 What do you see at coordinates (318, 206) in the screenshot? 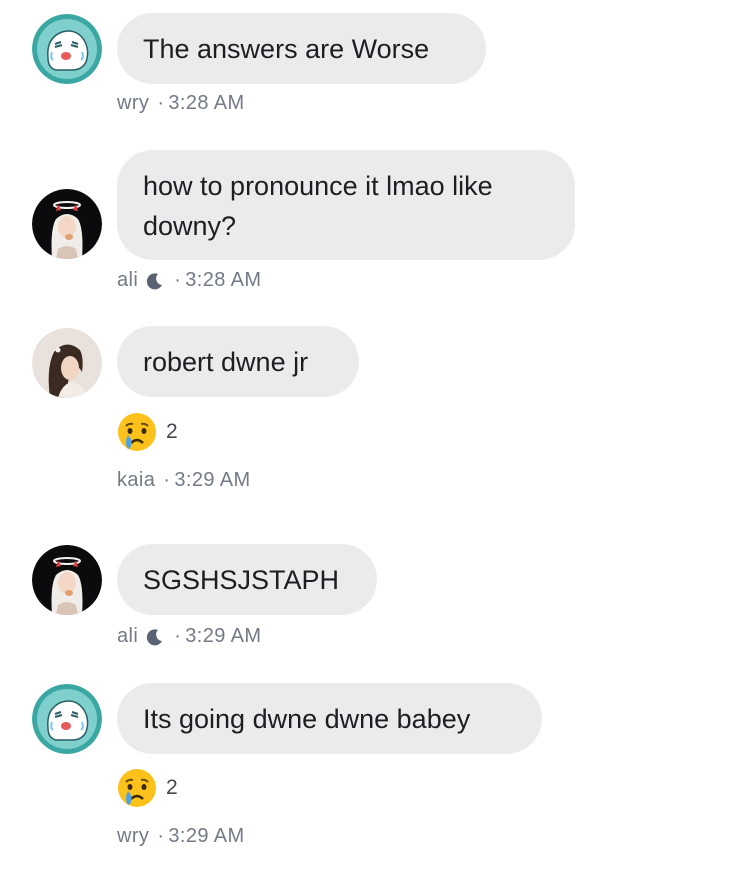
I see `message-text: how to pronounce it lmao like downy?` at bounding box center [318, 206].